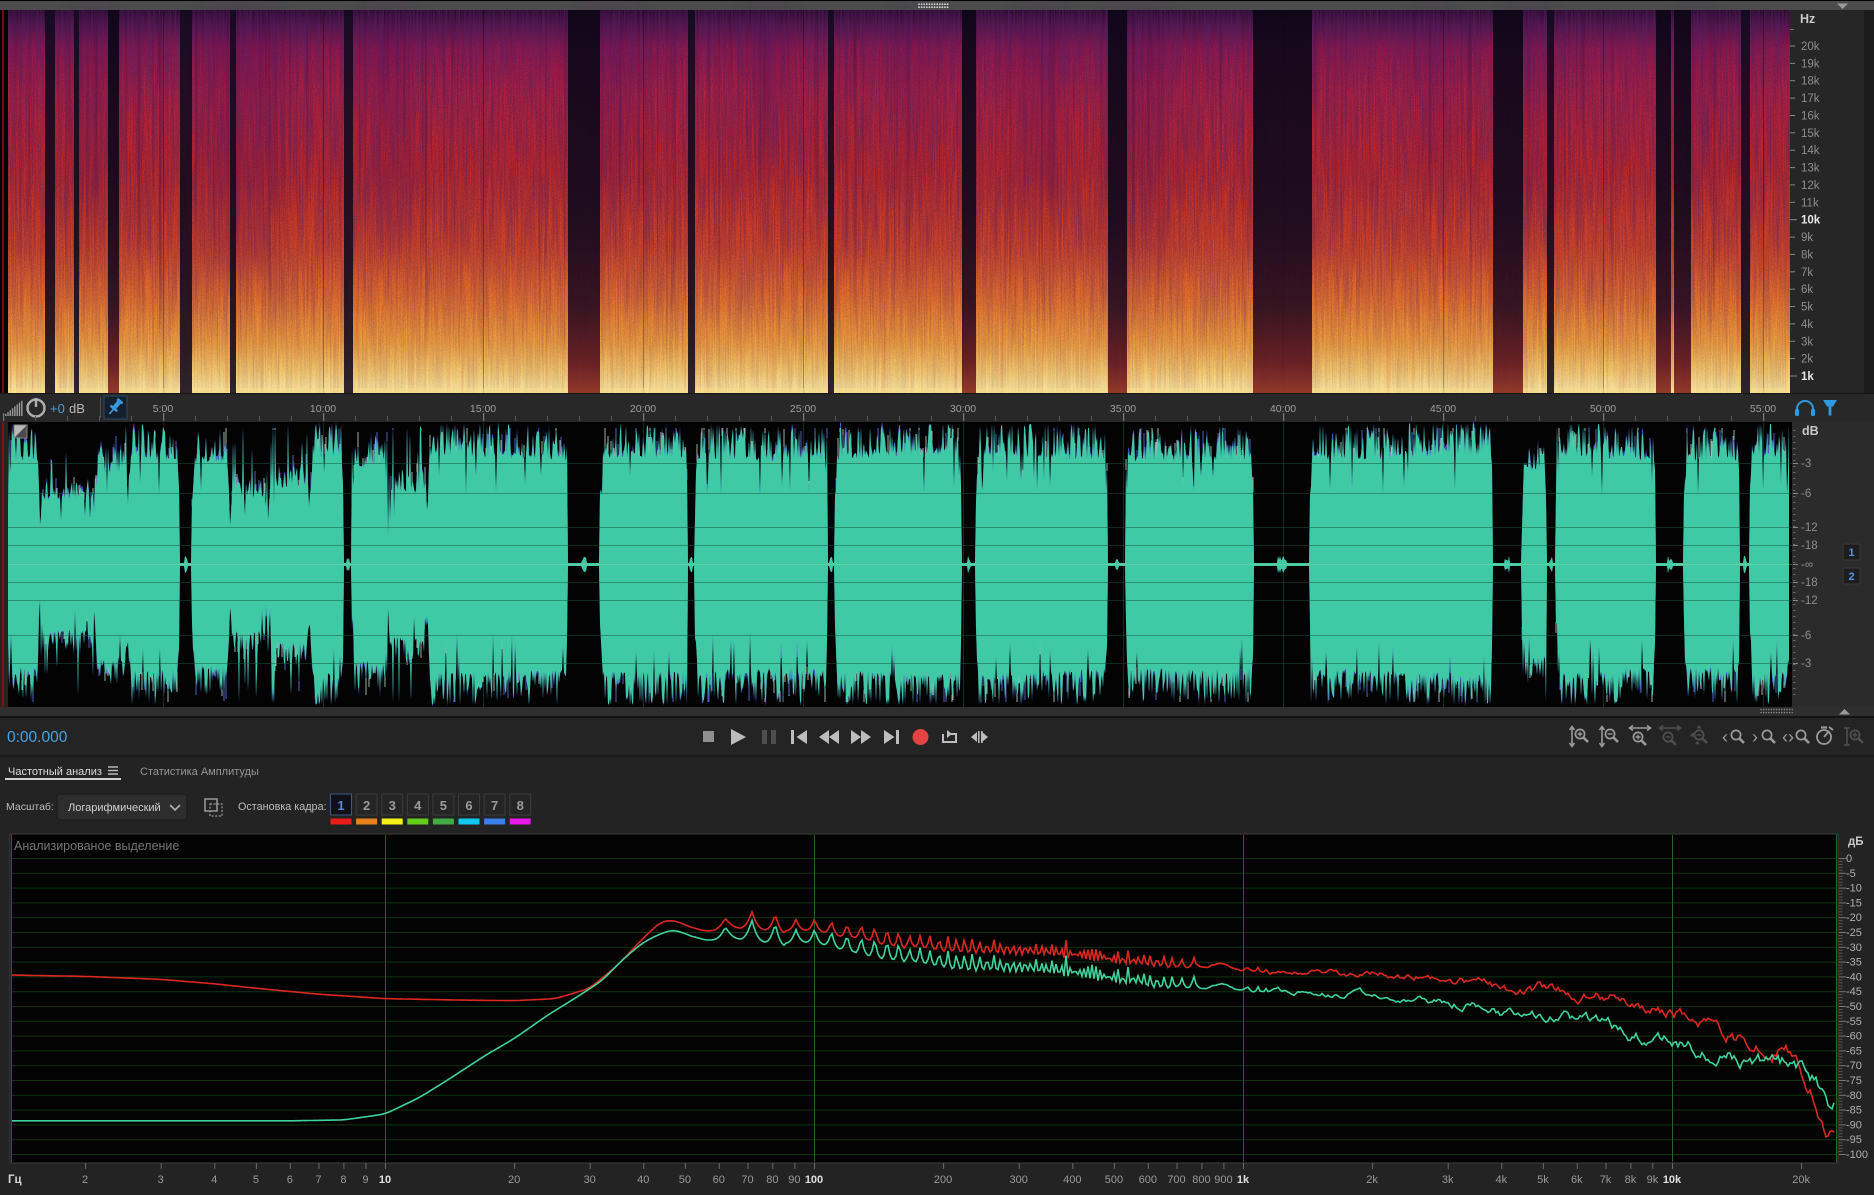 The image size is (1874, 1195). Describe the element at coordinates (1810, 47) in the screenshot. I see `svg-text: 20k` at that location.